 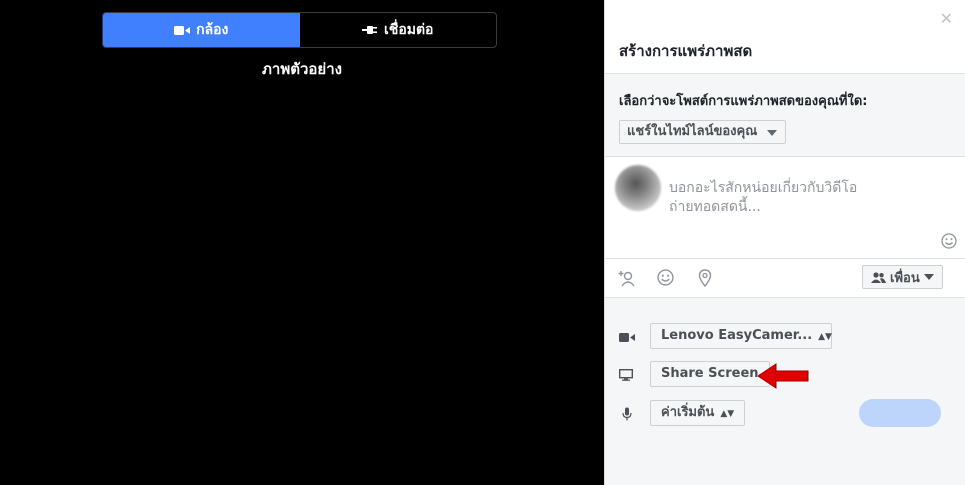 I want to click on tab-camera: กล้อง, so click(x=201, y=30).